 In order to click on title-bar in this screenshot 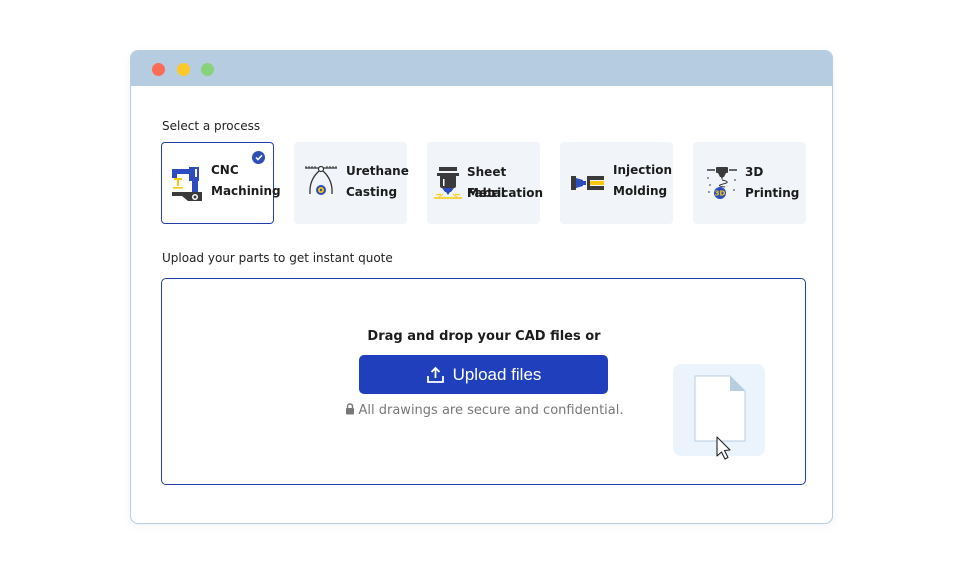, I will do `click(481, 68)`.